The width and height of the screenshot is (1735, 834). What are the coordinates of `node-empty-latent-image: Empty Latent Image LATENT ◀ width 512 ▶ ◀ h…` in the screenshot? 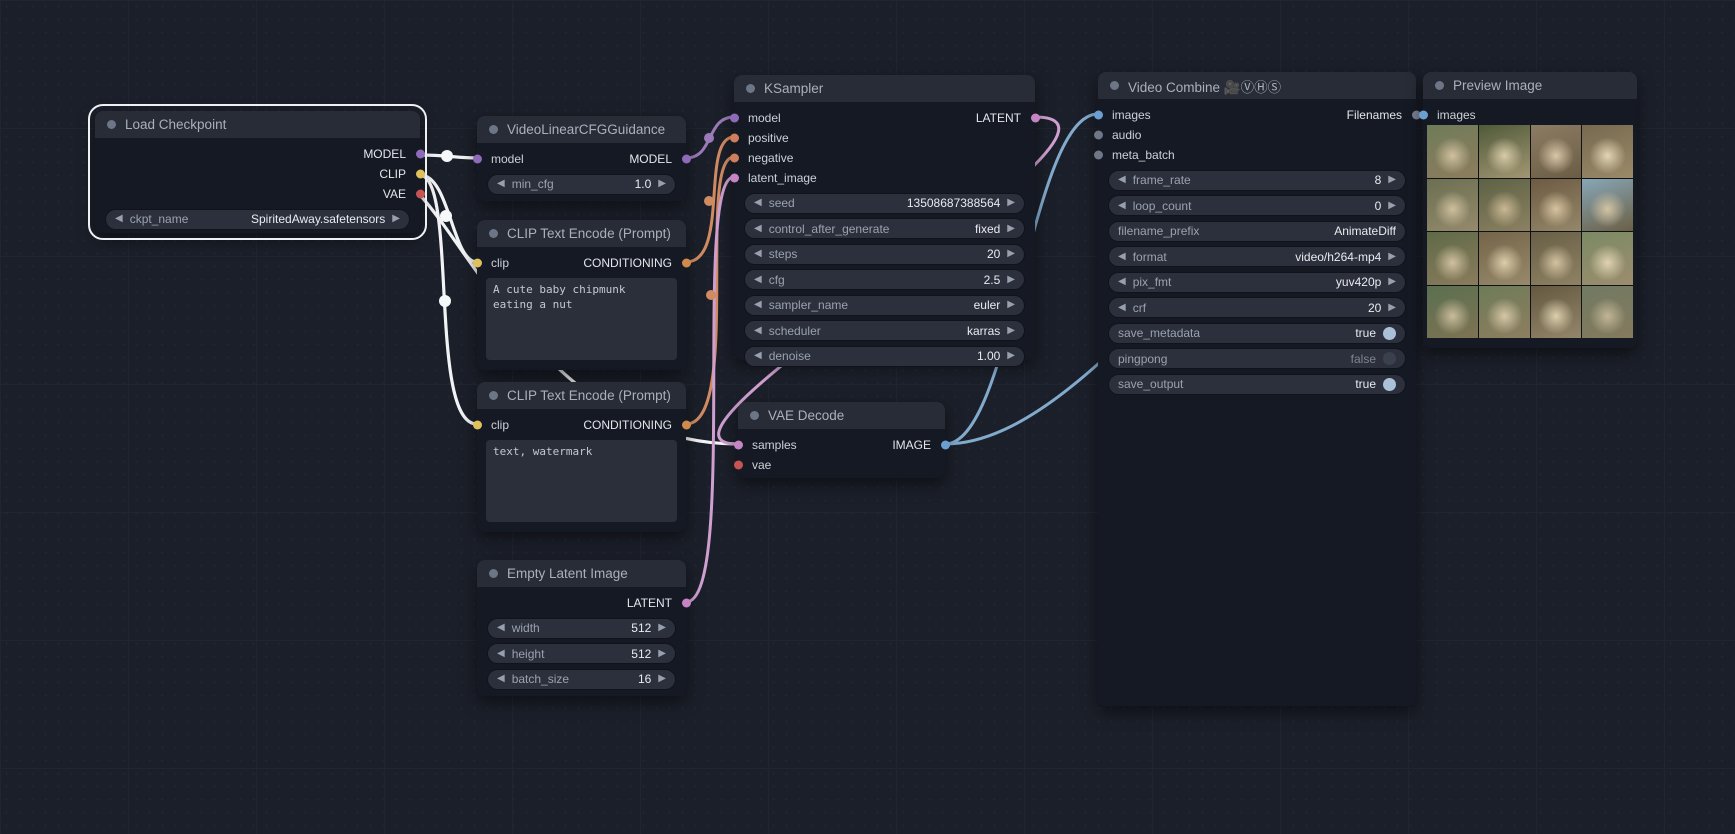 It's located at (584, 628).